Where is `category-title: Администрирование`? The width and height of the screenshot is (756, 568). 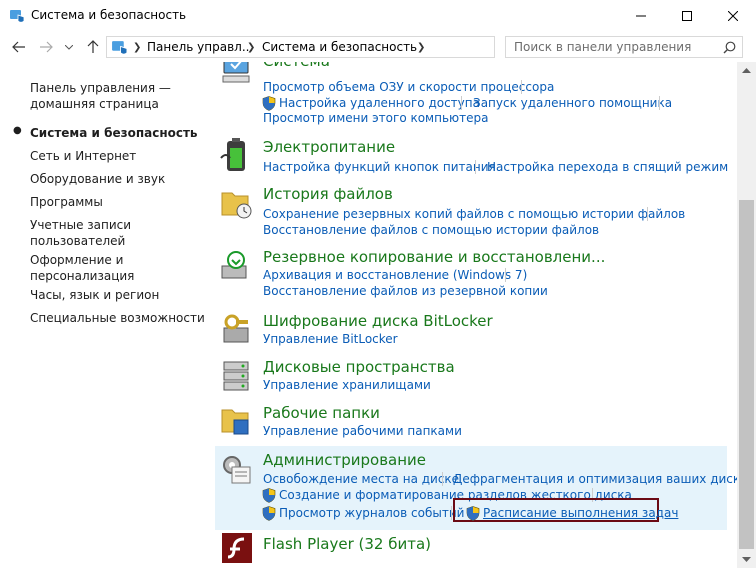 category-title: Администрирование is located at coordinates (344, 460).